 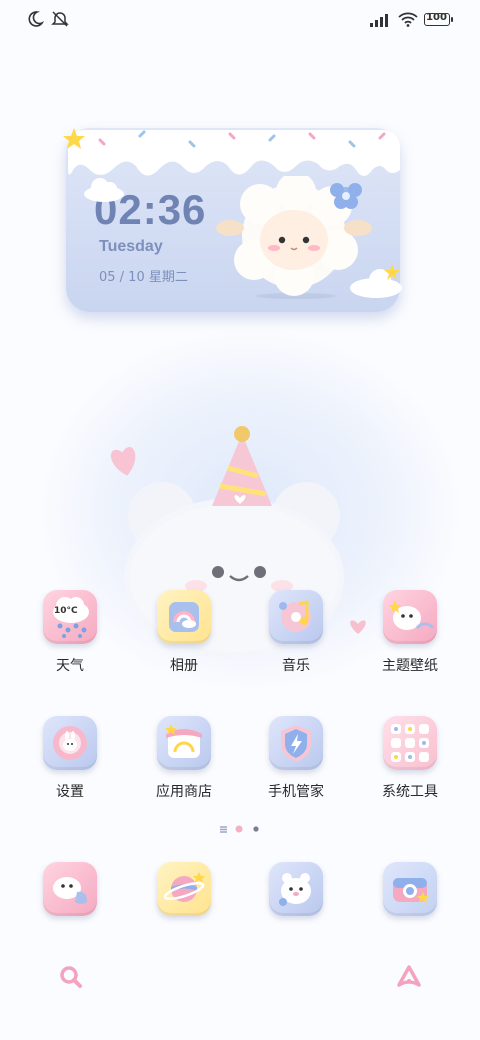 I want to click on app-label: 系统工具, so click(x=410, y=792).